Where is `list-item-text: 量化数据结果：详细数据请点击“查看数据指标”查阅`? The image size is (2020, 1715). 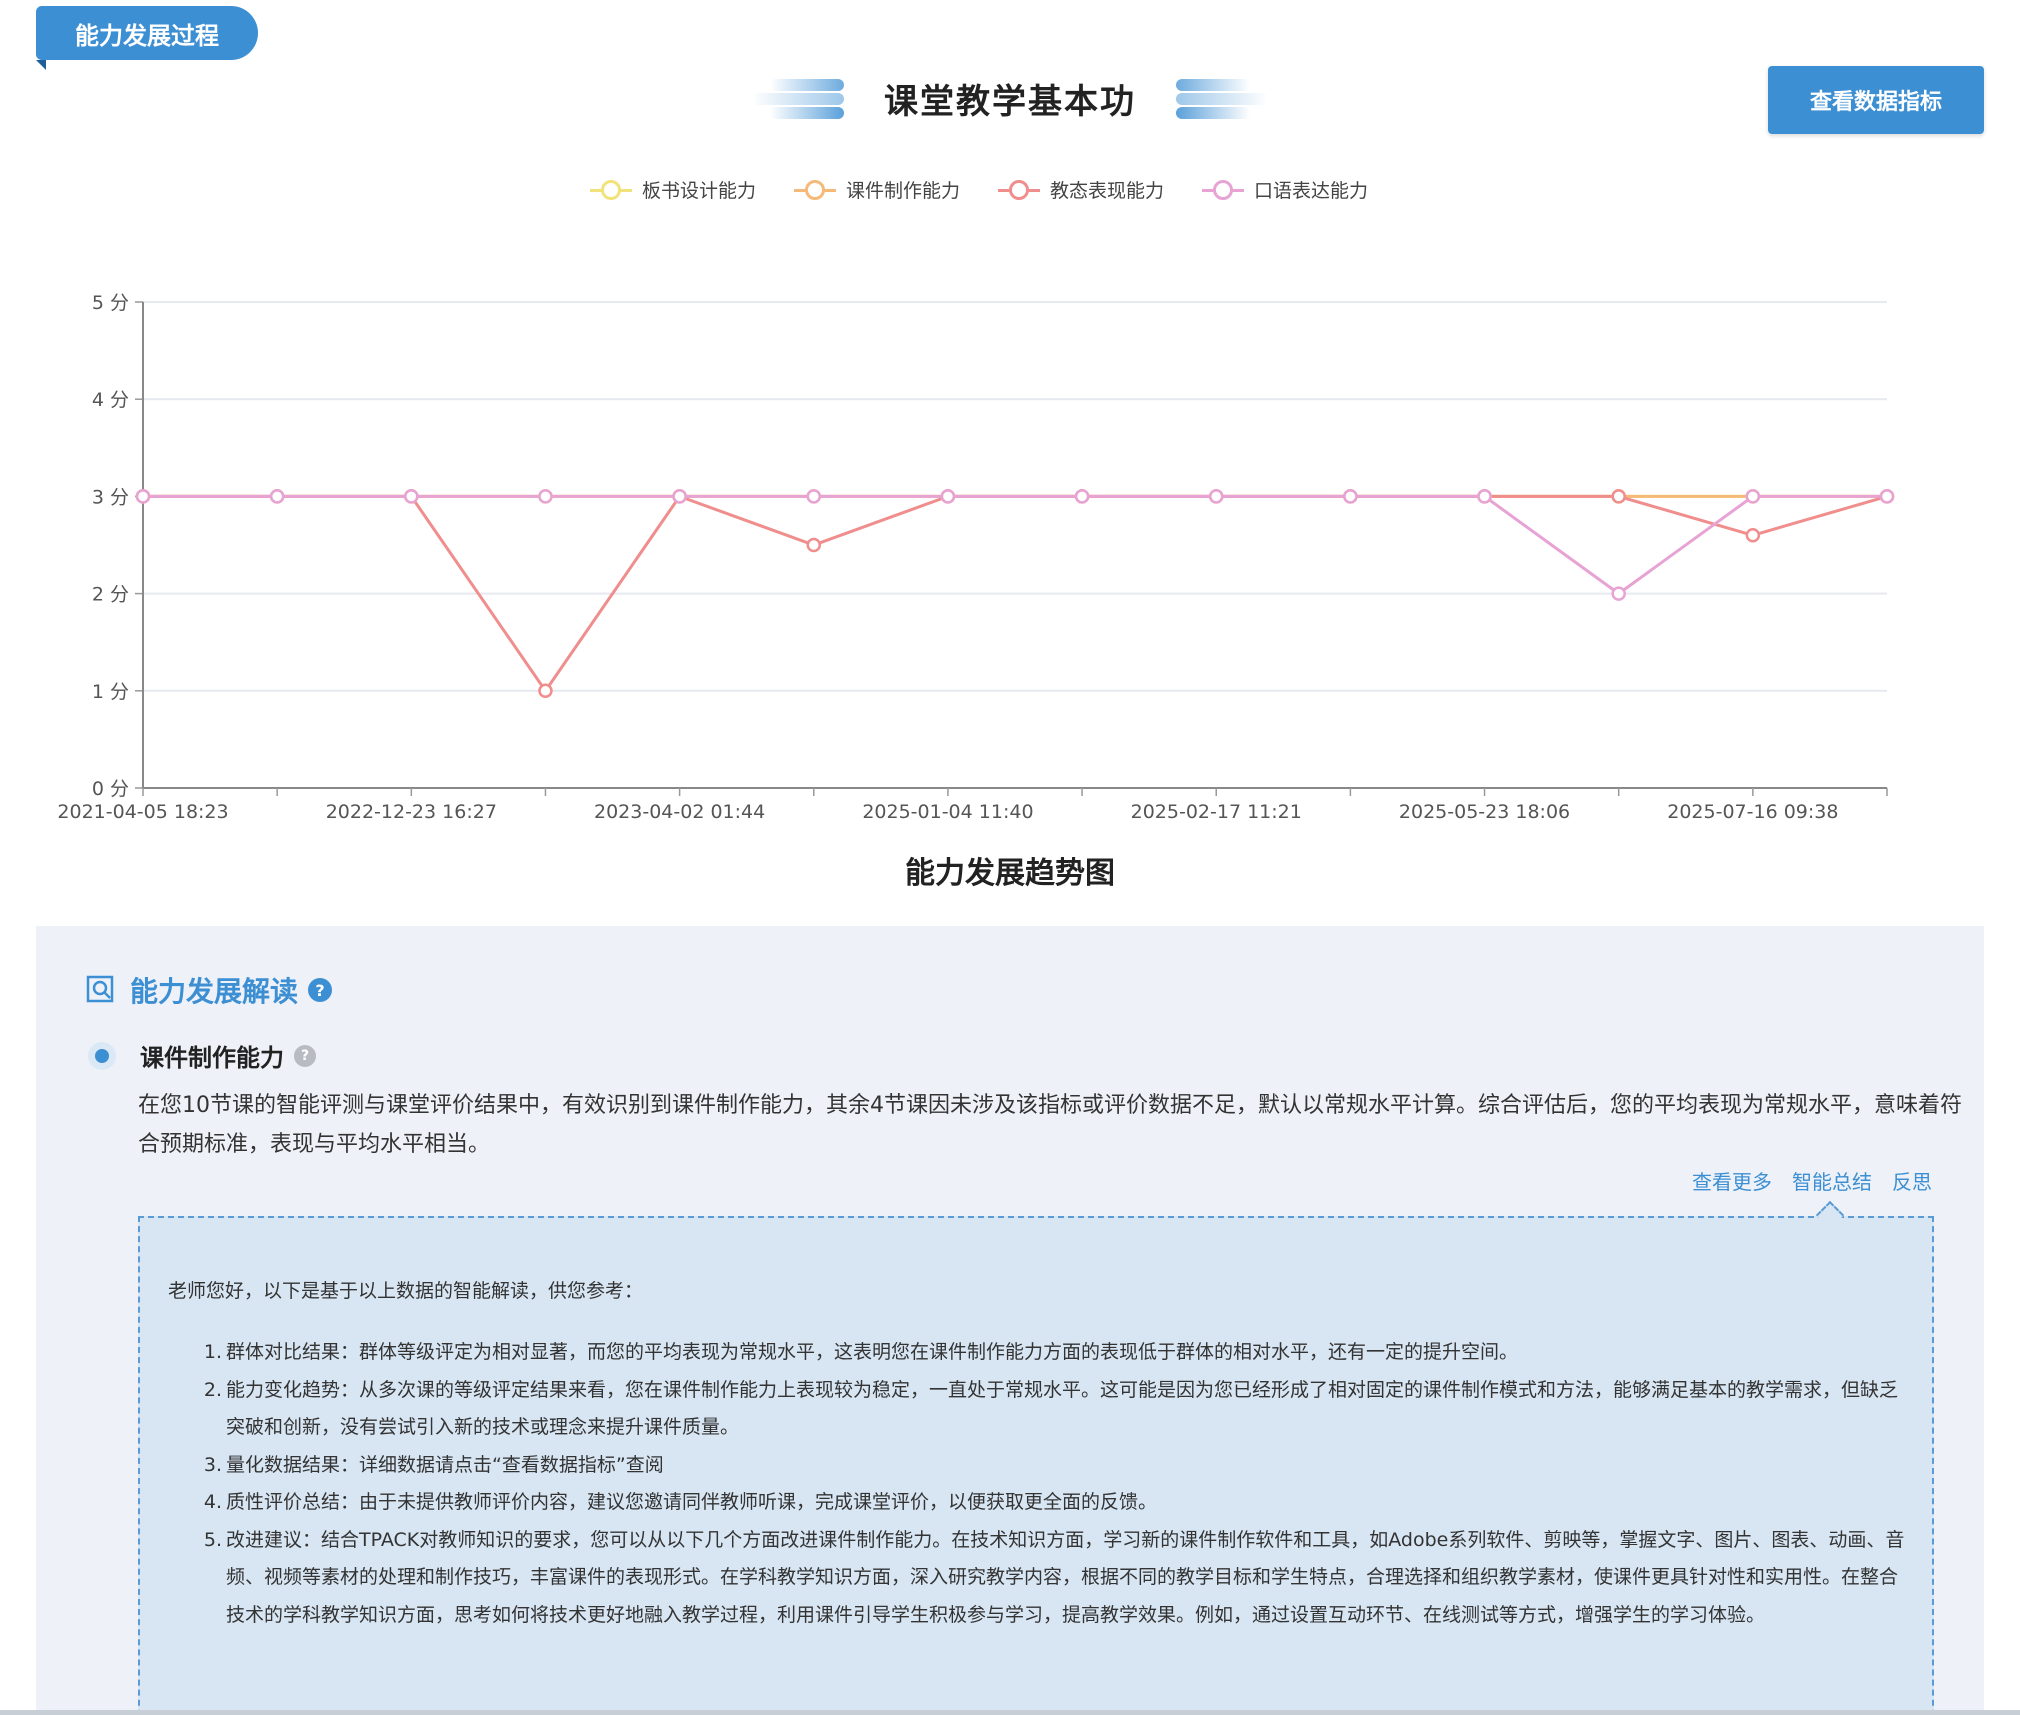
list-item-text: 量化数据结果：详细数据请点击“查看数据指标”查阅 is located at coordinates (445, 1464).